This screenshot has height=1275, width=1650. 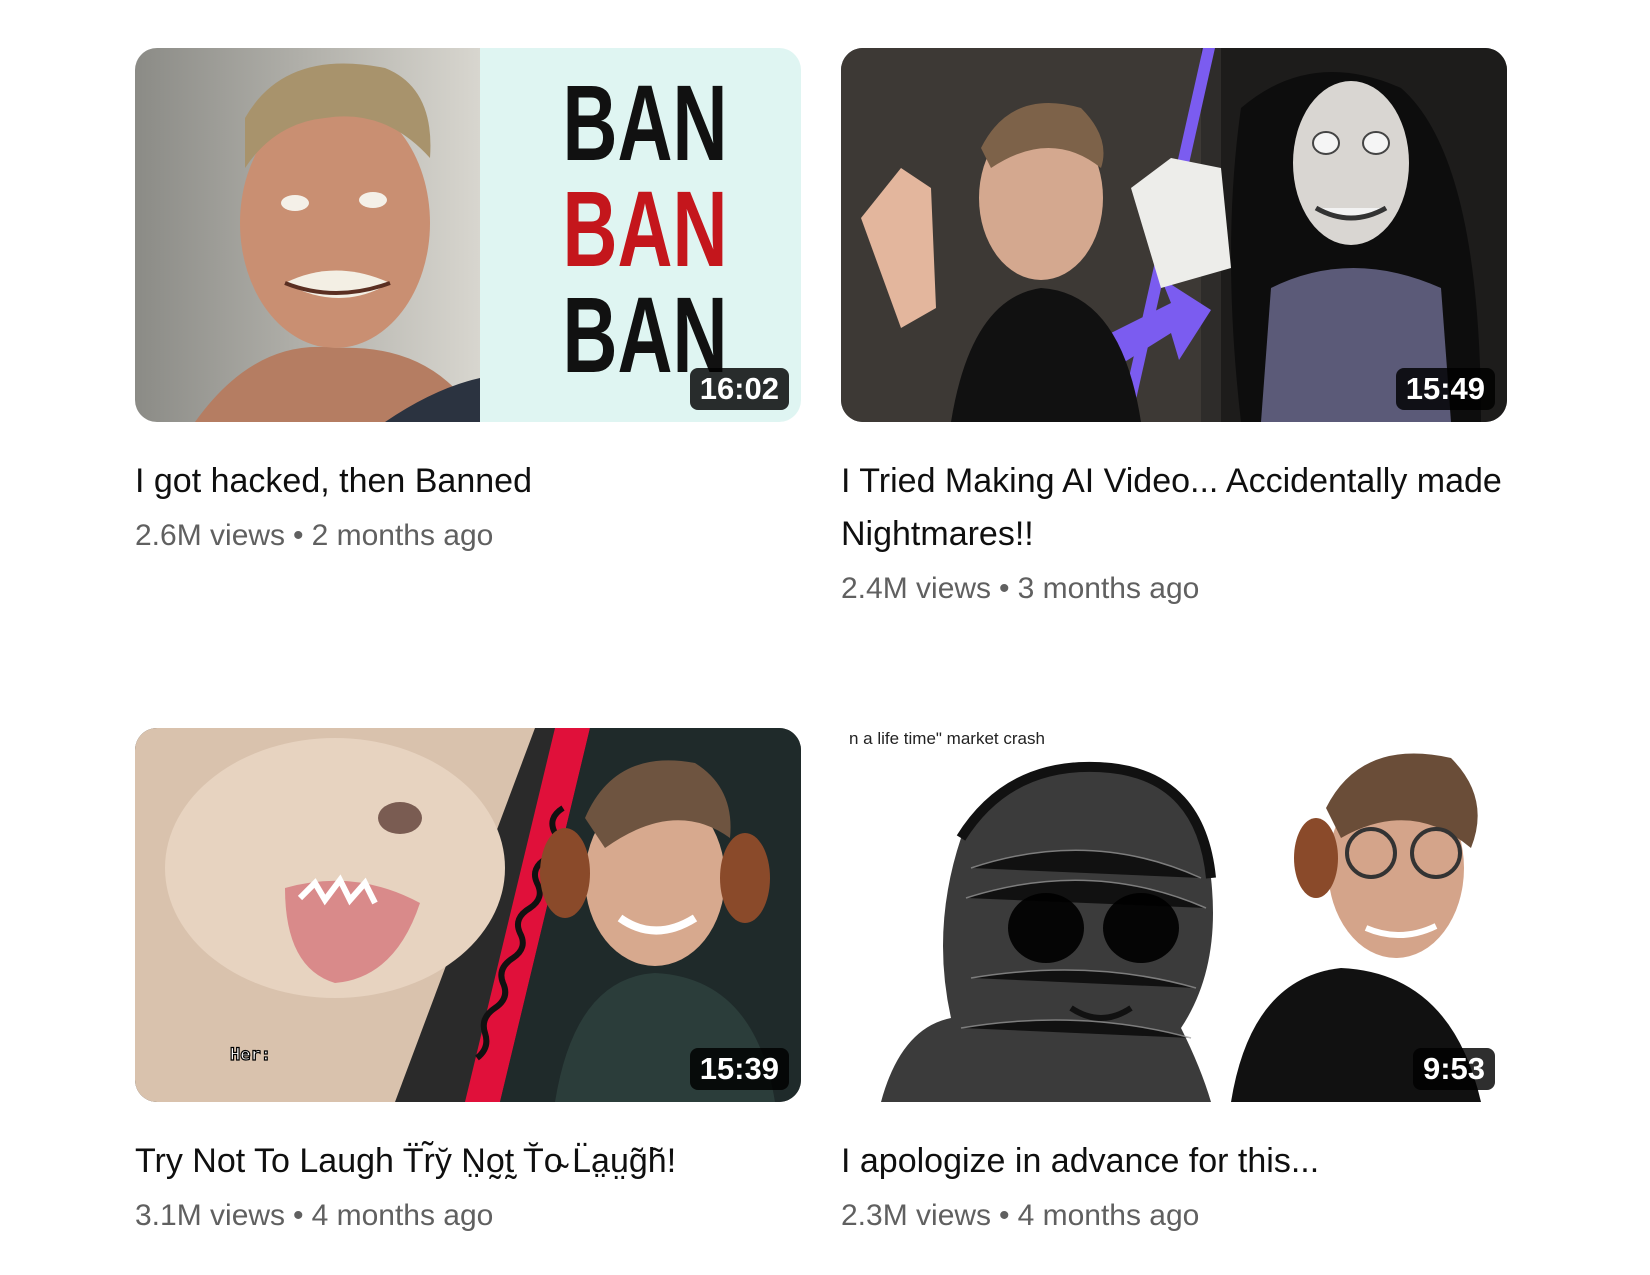 I want to click on thumbnail-image, so click(x=1174, y=235).